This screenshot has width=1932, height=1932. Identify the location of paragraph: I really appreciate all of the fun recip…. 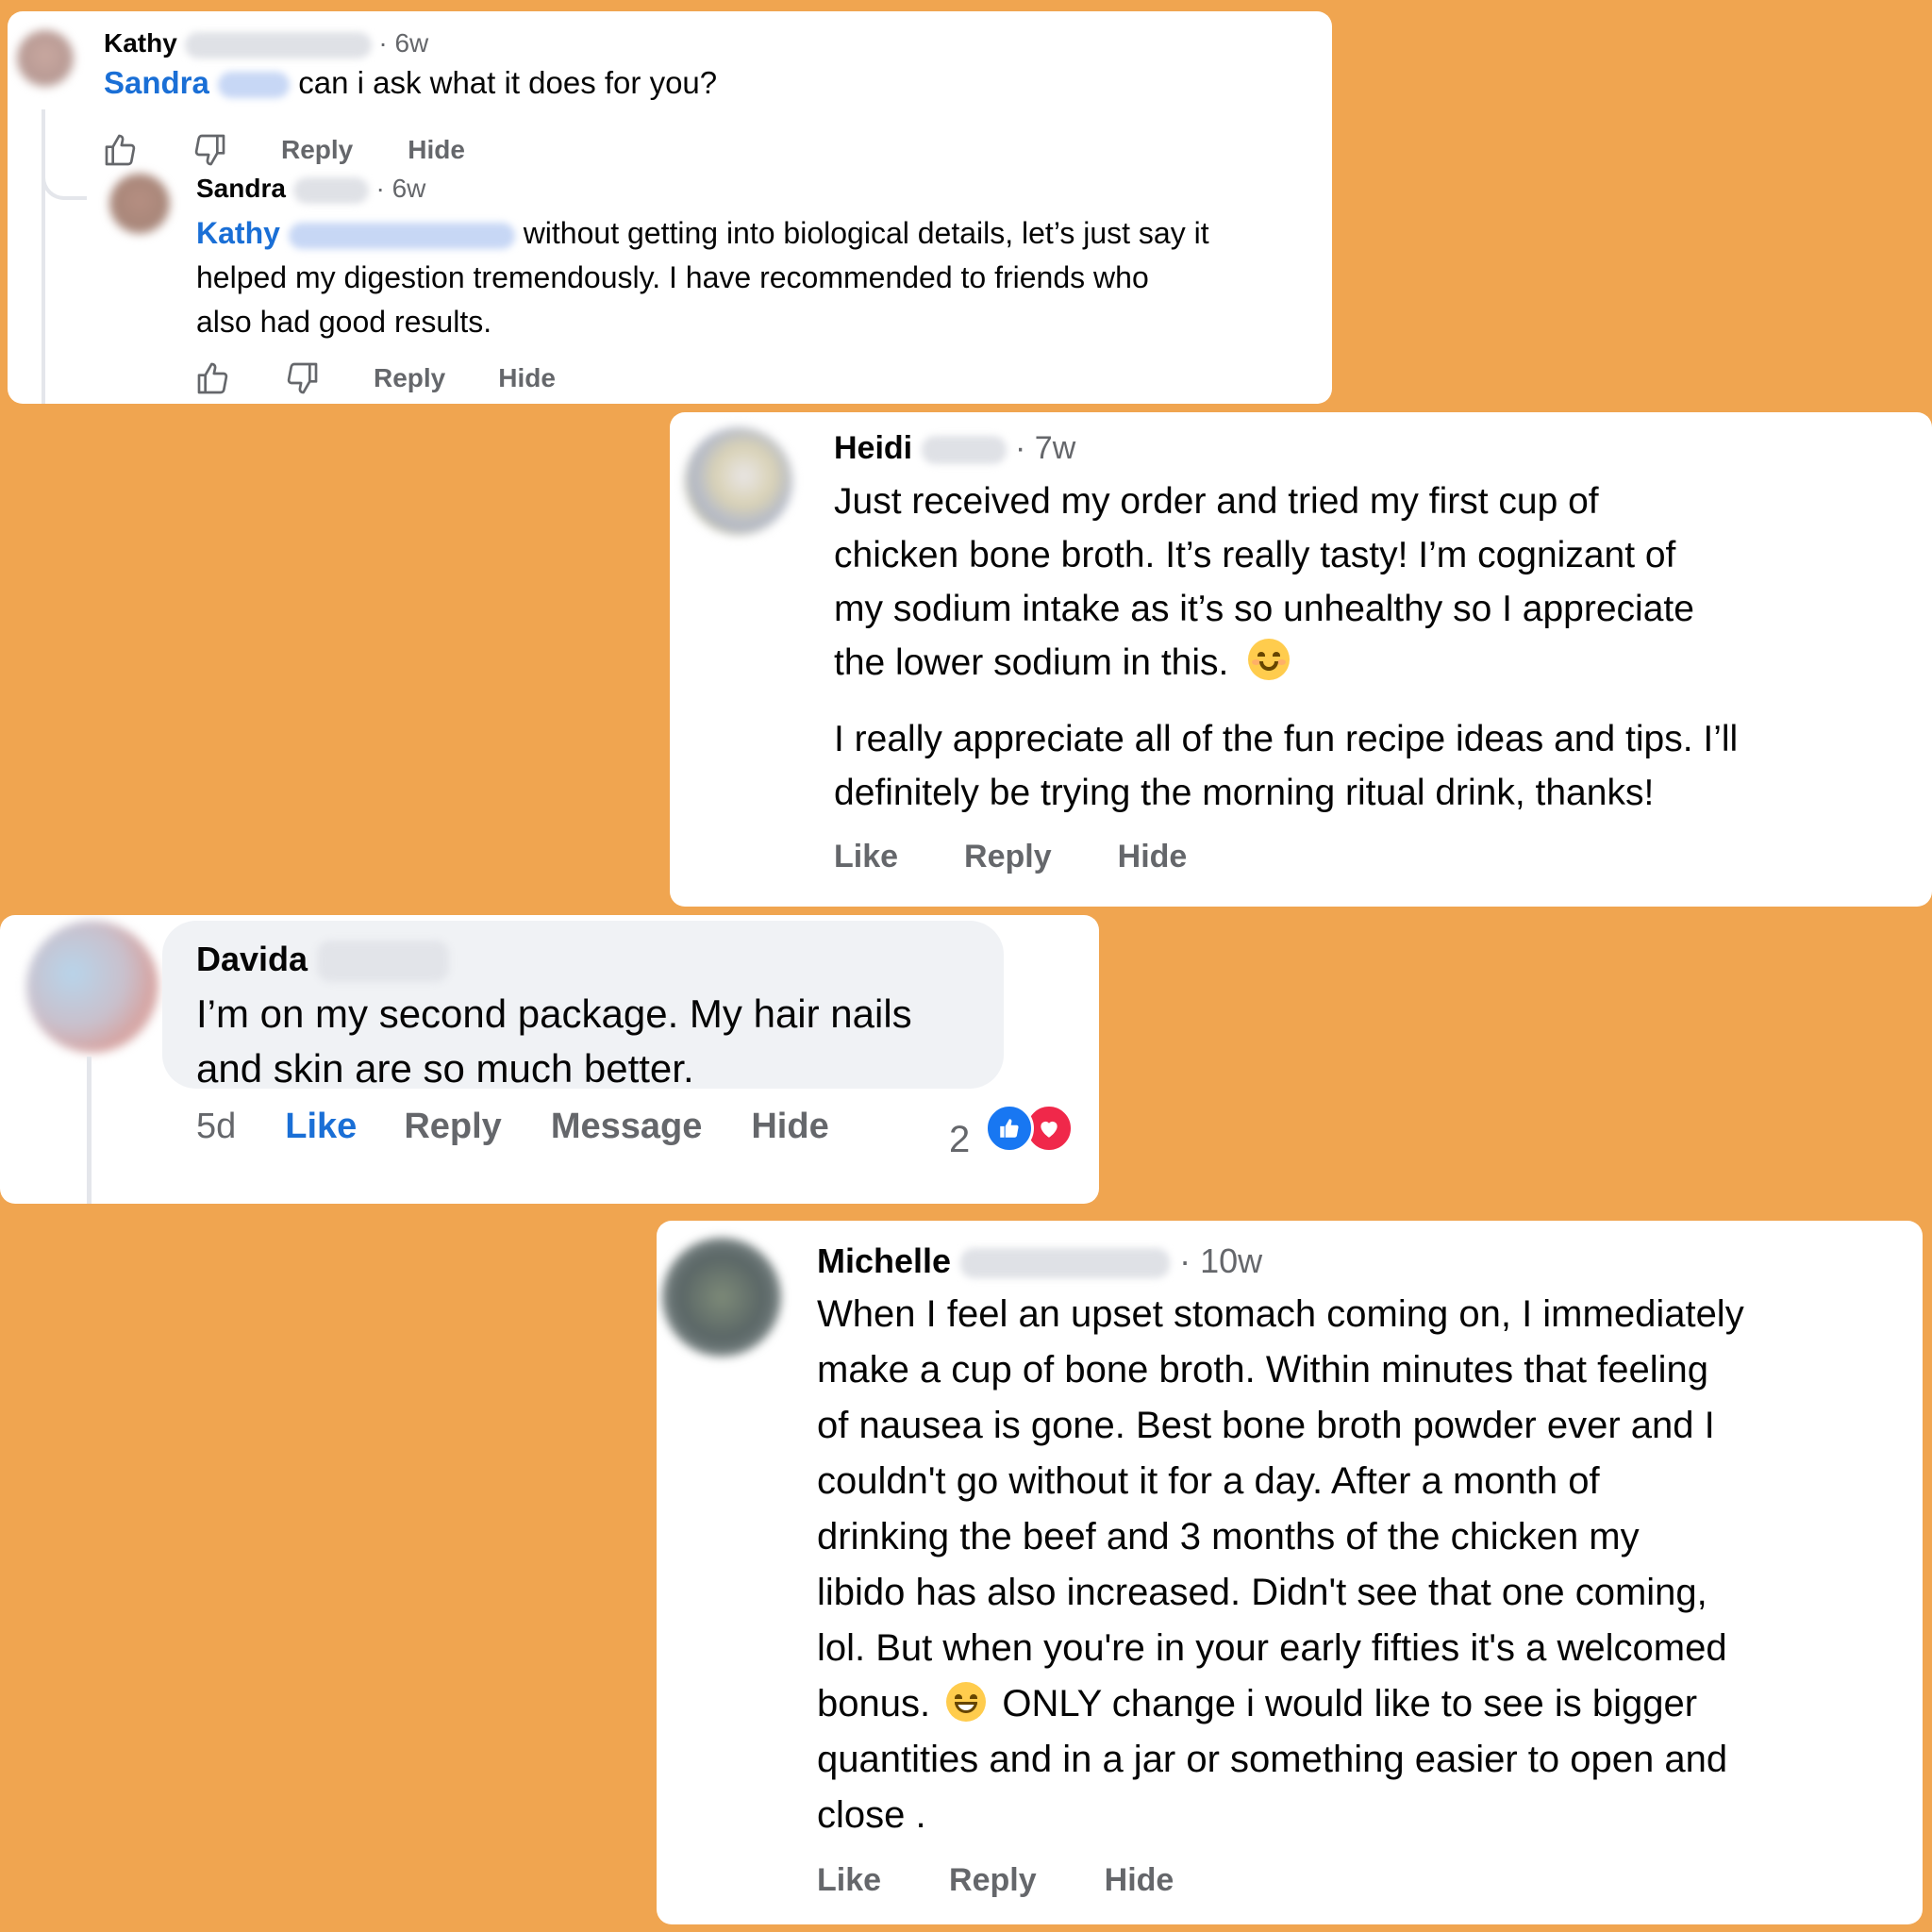
(1286, 766).